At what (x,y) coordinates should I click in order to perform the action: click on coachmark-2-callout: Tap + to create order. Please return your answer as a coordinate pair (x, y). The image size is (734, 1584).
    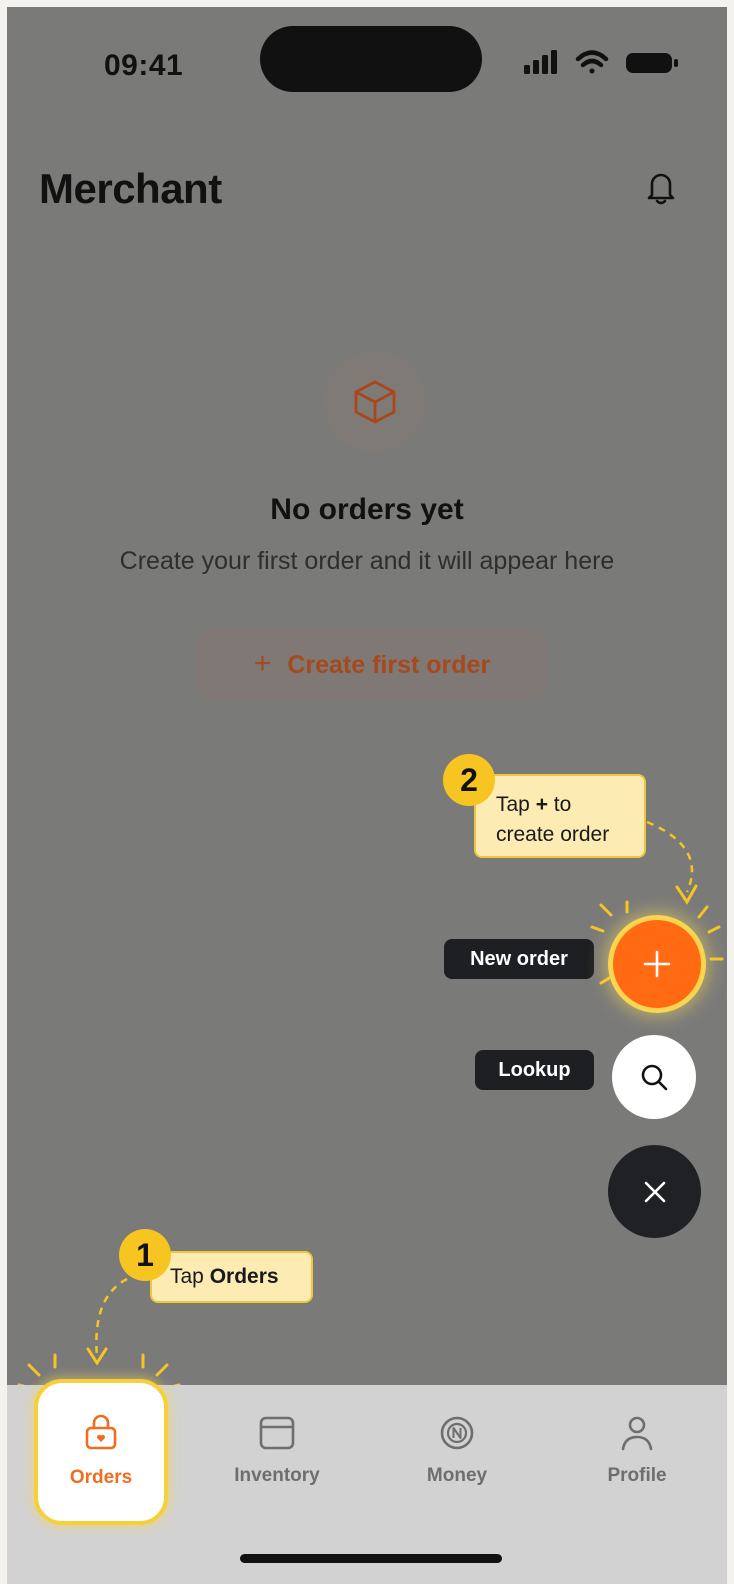
    Looking at the image, I should click on (560, 816).